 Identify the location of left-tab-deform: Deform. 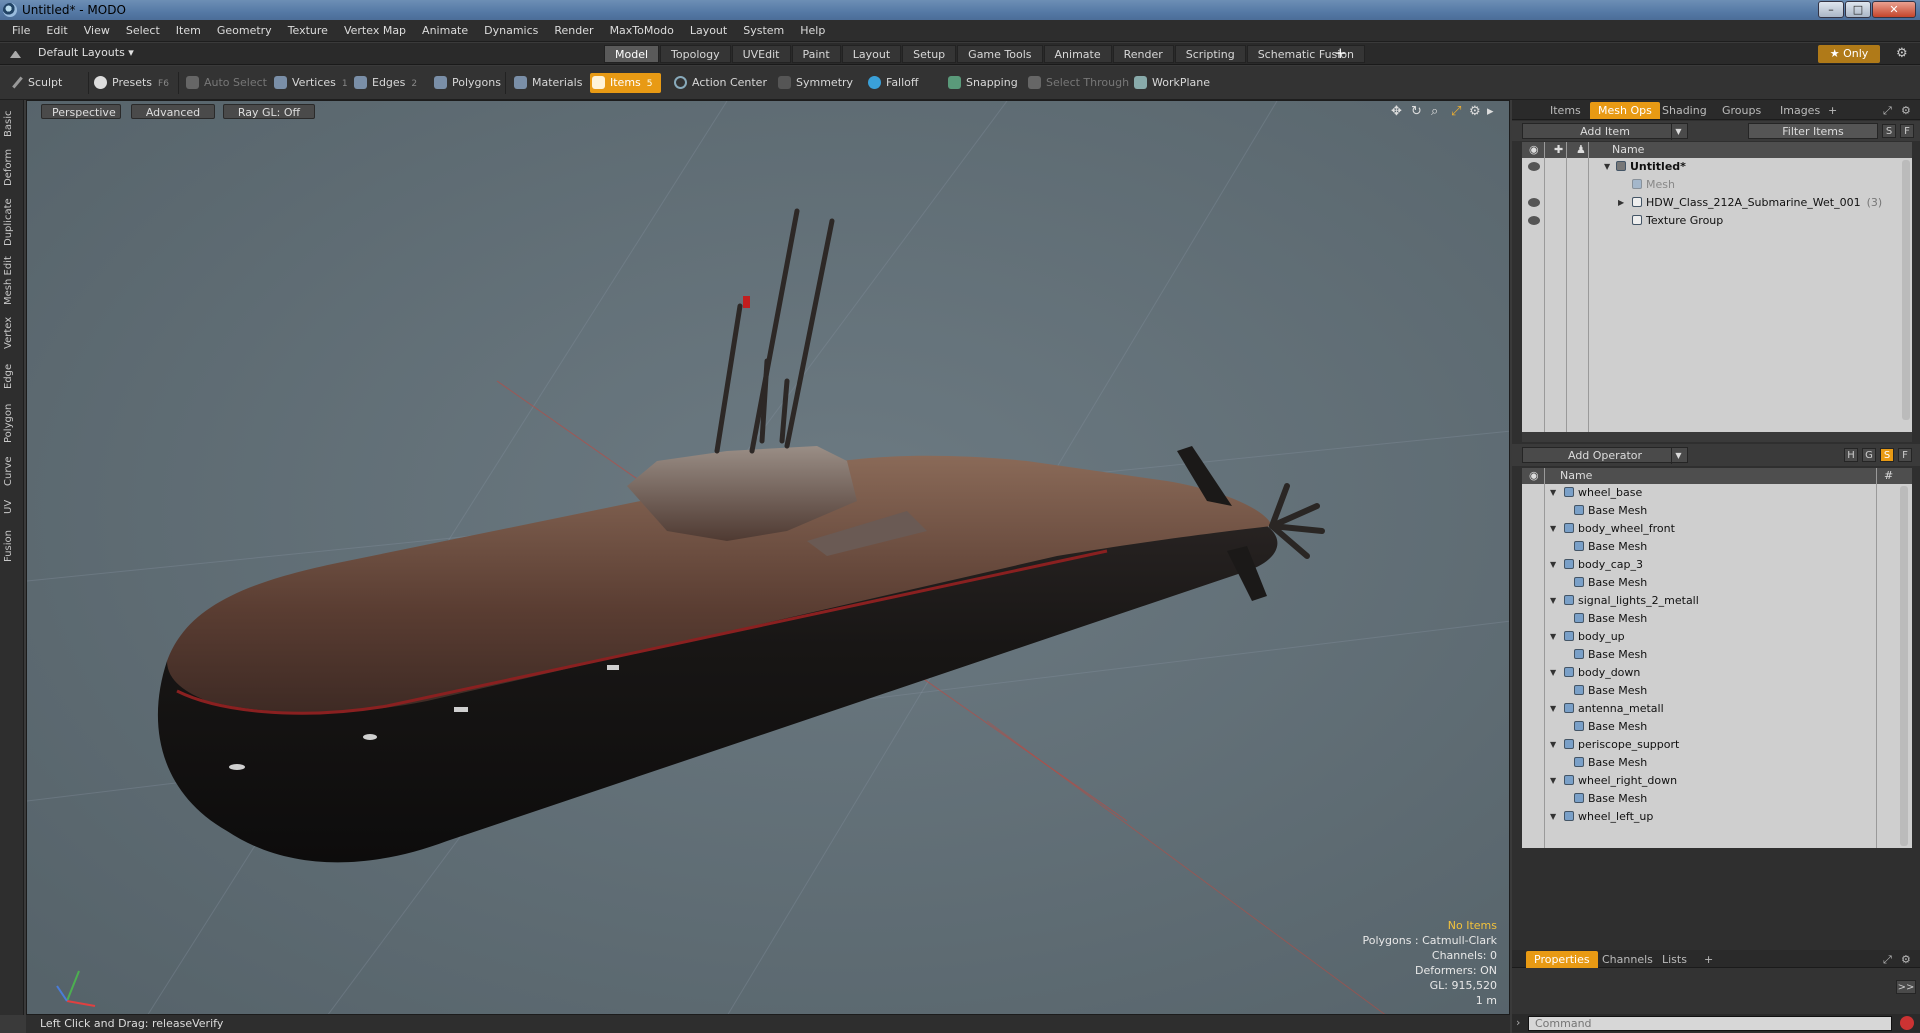
(12, 167).